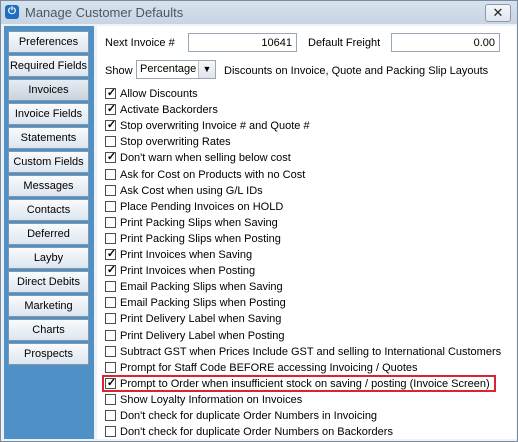 This screenshot has width=518, height=442. What do you see at coordinates (48, 138) in the screenshot?
I see `sidebar-item-statements: Statements` at bounding box center [48, 138].